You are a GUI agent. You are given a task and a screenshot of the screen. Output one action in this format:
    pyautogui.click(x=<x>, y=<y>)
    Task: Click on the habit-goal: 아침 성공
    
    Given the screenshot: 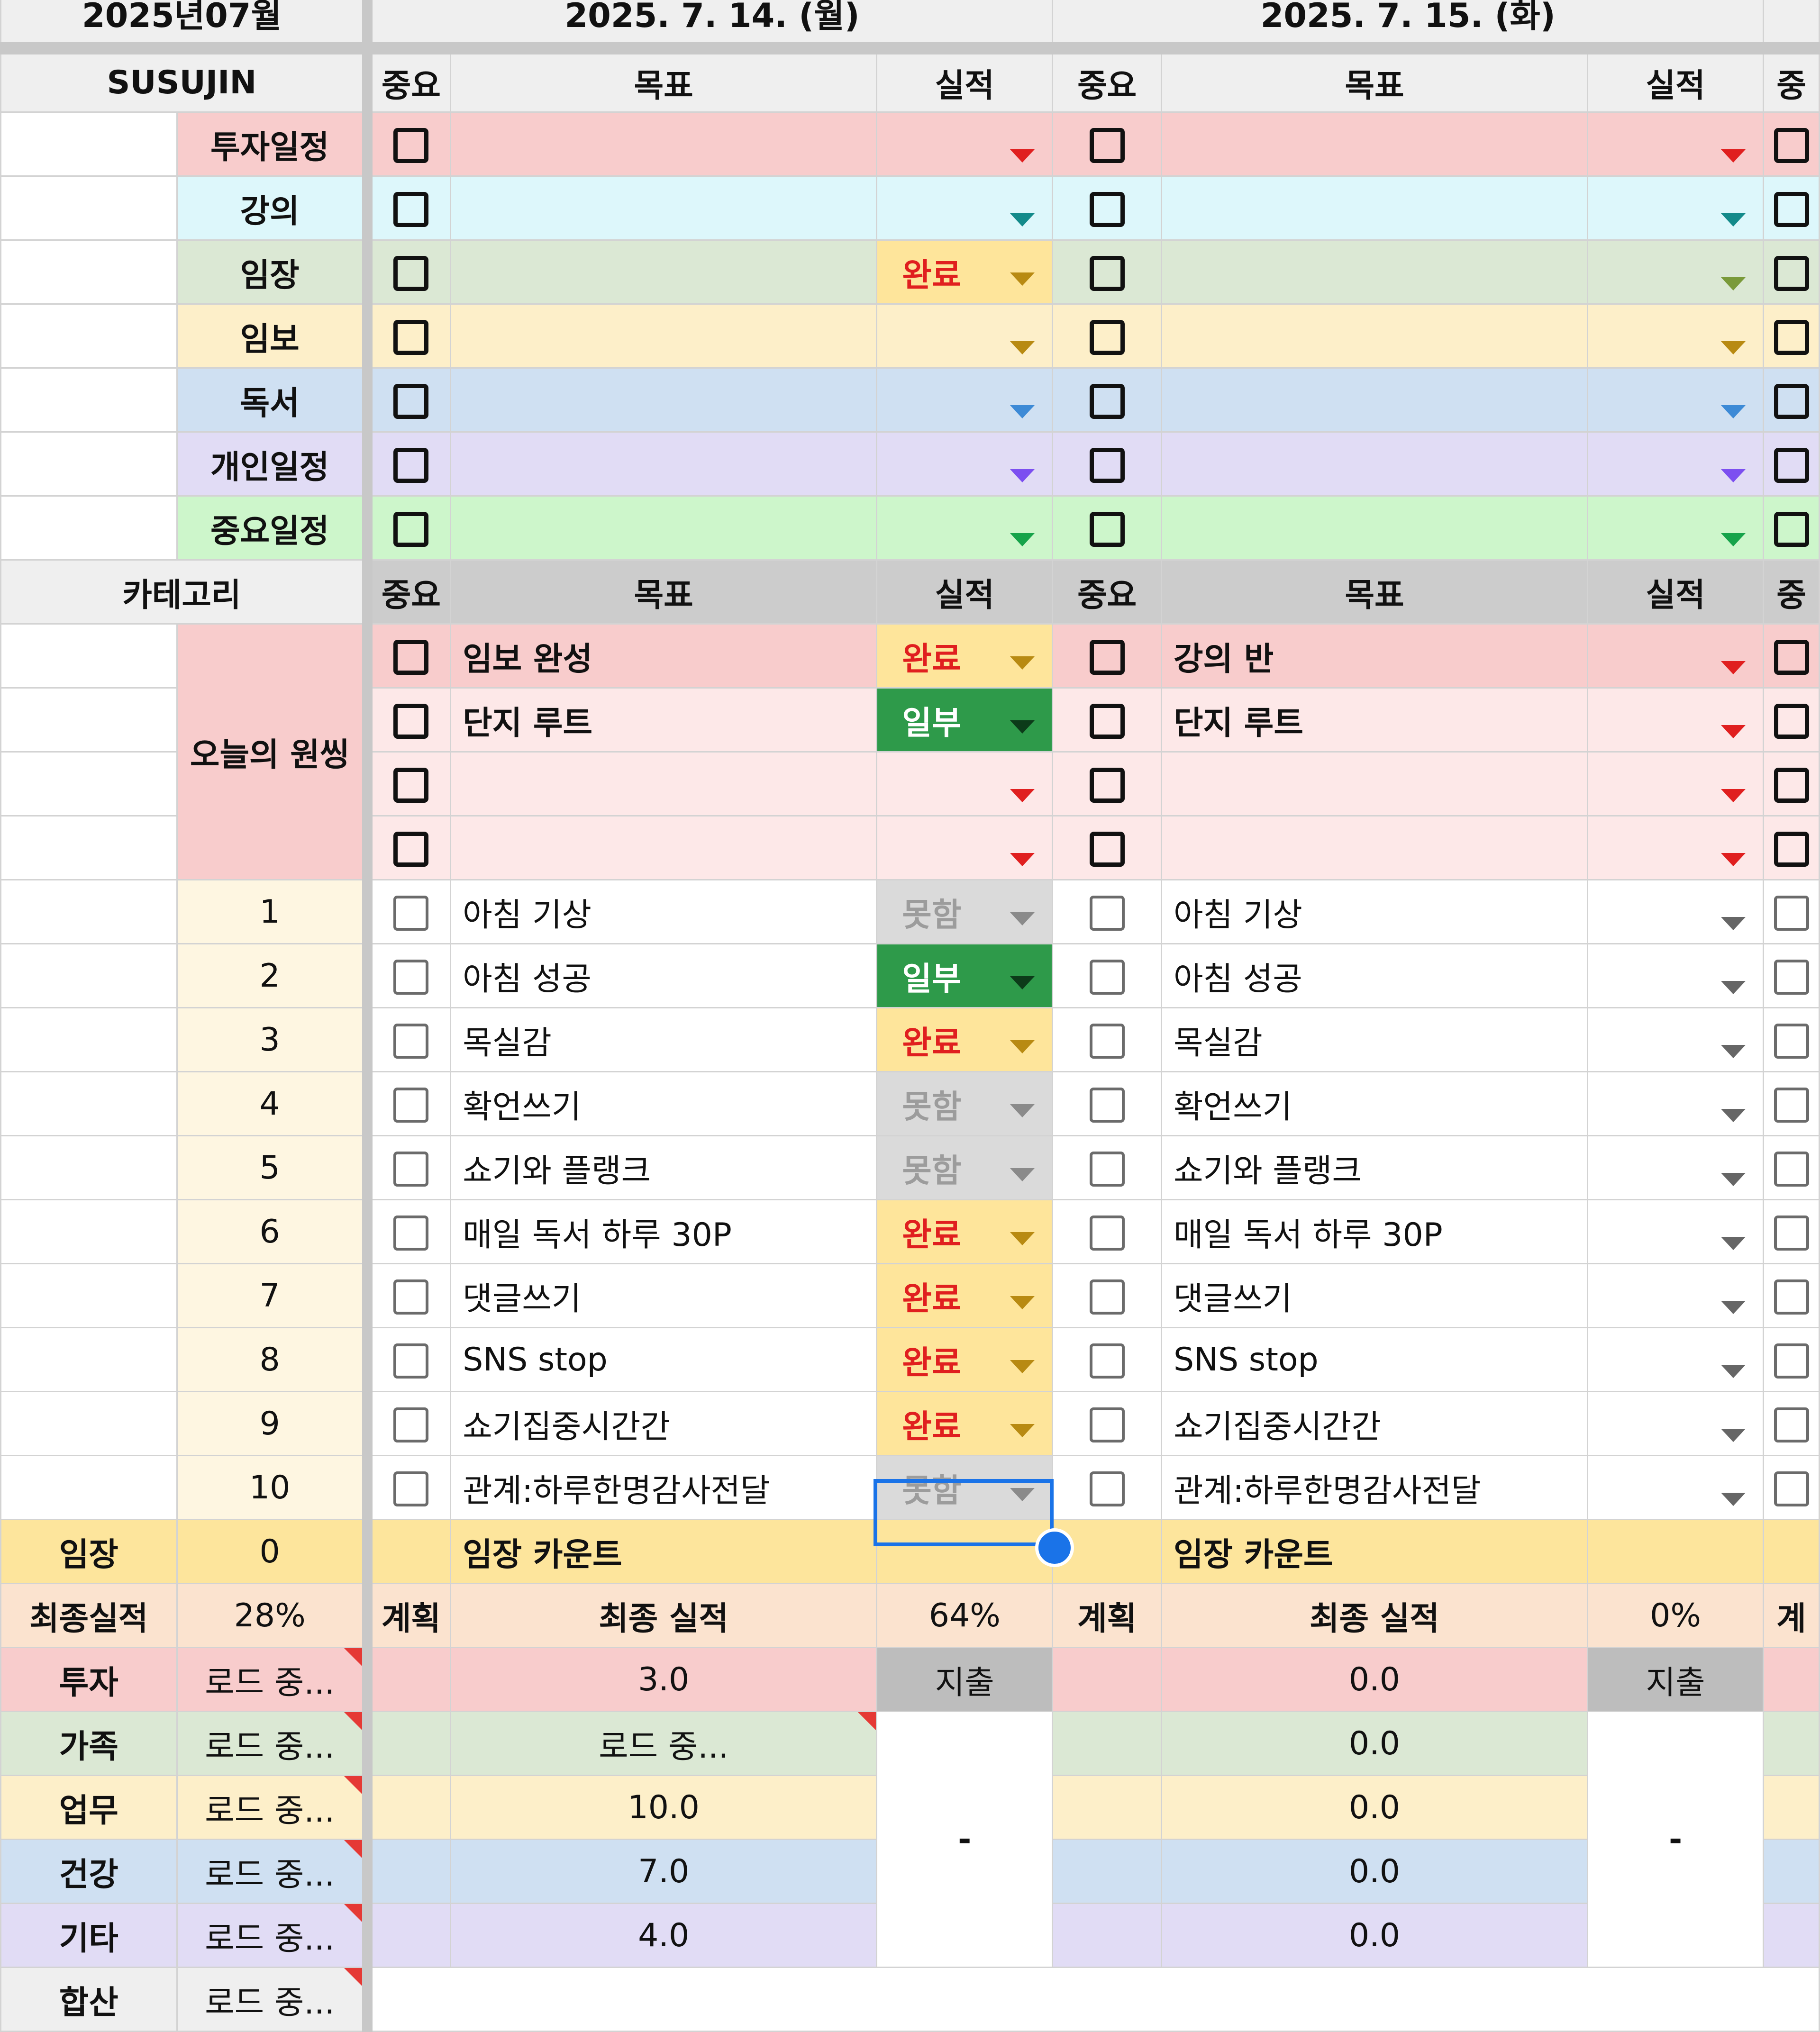 What is the action you would take?
    pyautogui.click(x=1374, y=975)
    